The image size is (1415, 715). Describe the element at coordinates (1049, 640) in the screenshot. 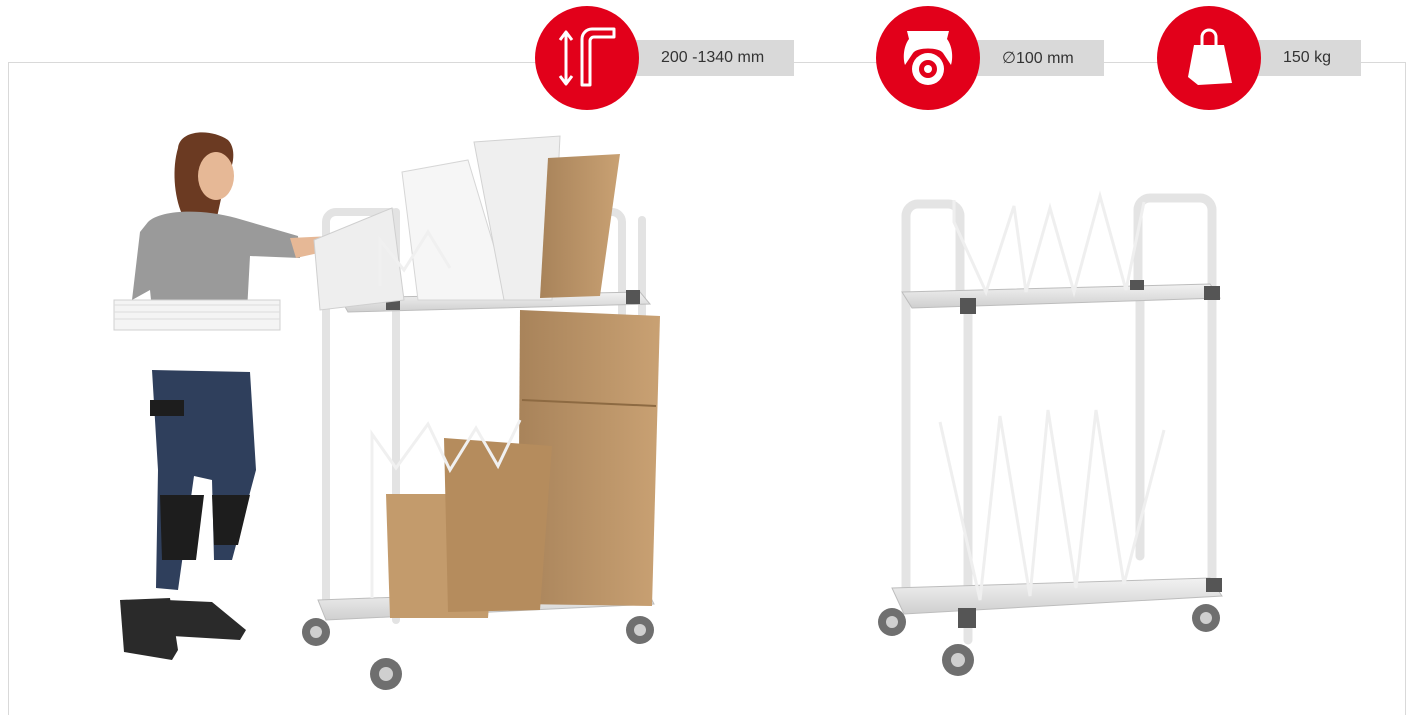

I see `empty-trolley-wheels` at that location.